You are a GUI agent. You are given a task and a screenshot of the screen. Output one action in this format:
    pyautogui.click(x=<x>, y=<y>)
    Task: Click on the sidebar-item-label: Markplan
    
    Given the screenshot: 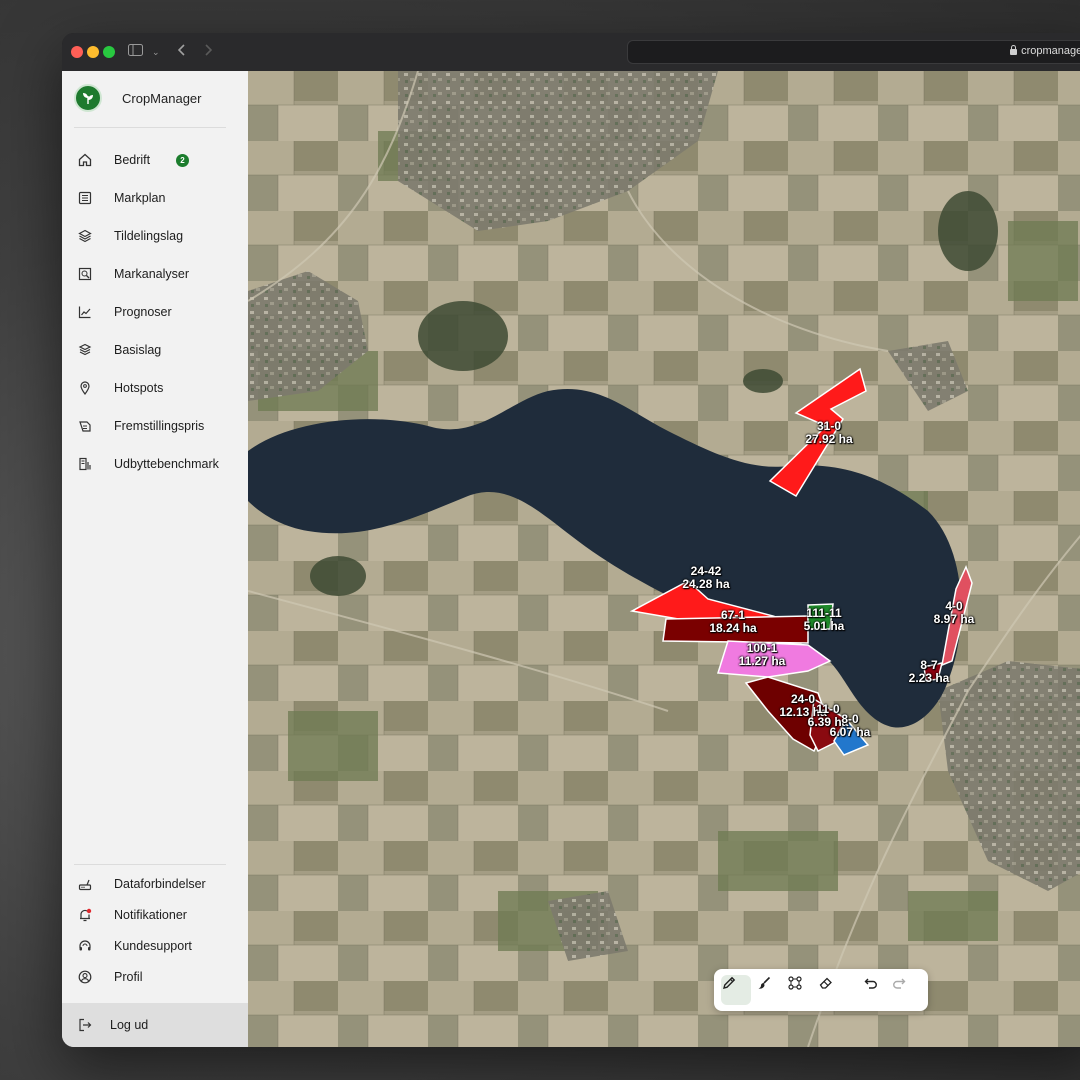 What is the action you would take?
    pyautogui.click(x=140, y=198)
    